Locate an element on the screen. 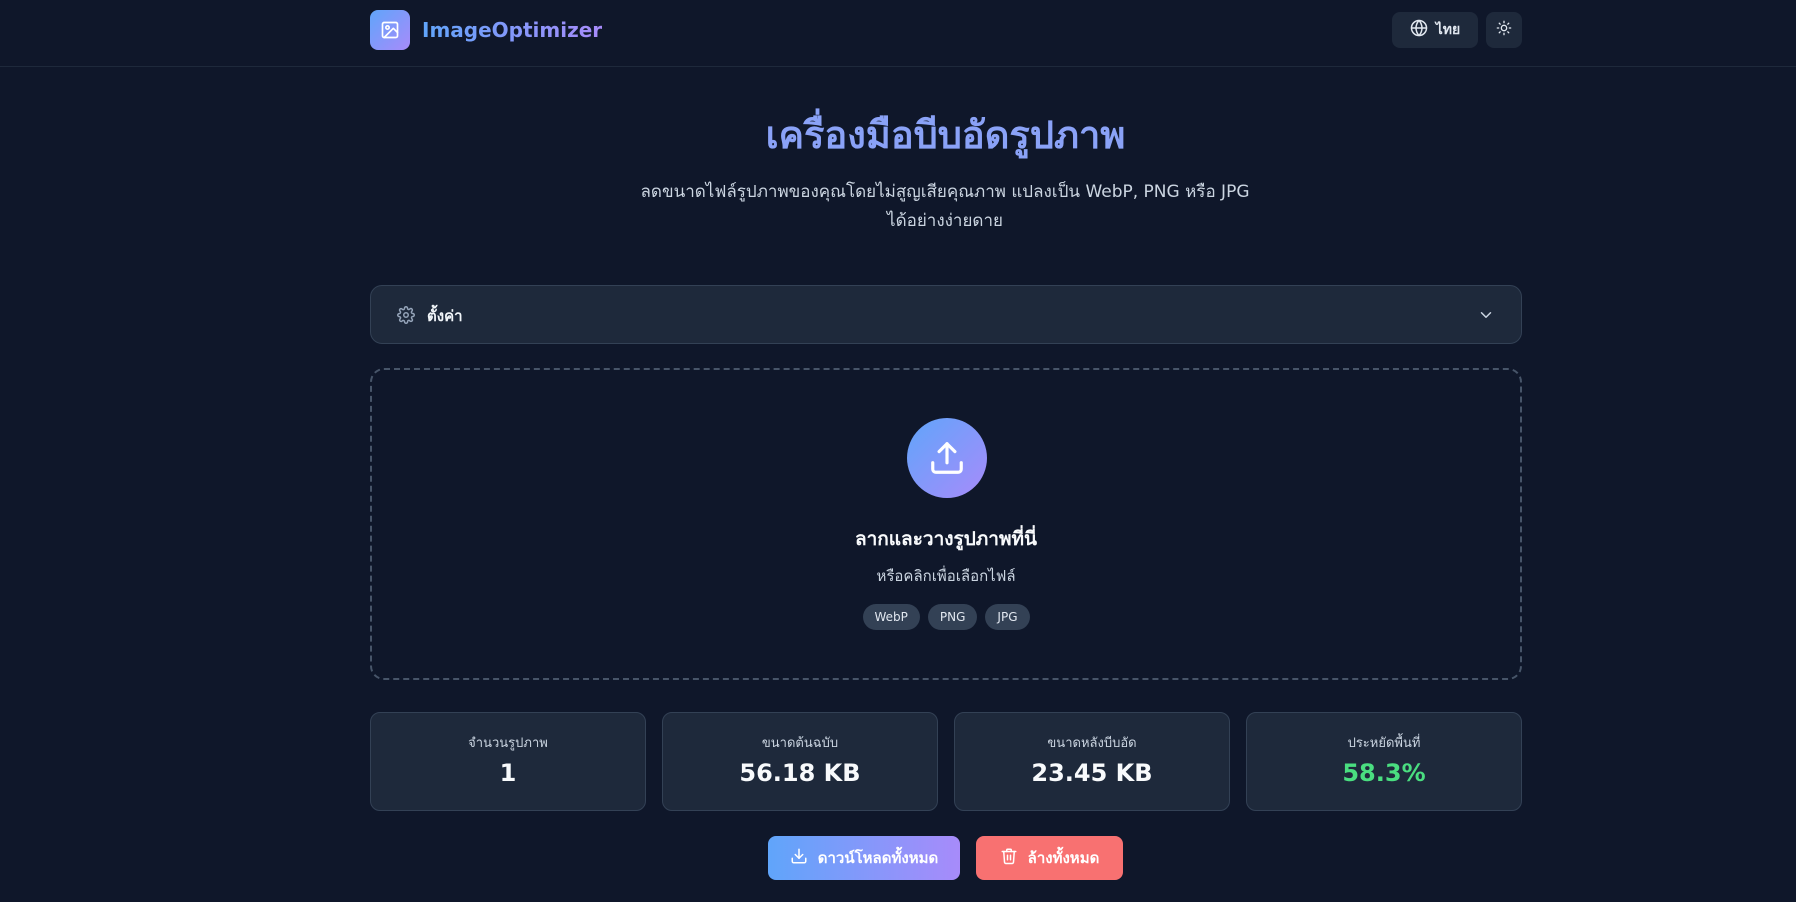  format-chips: WebP PNG JPG is located at coordinates (946, 617).